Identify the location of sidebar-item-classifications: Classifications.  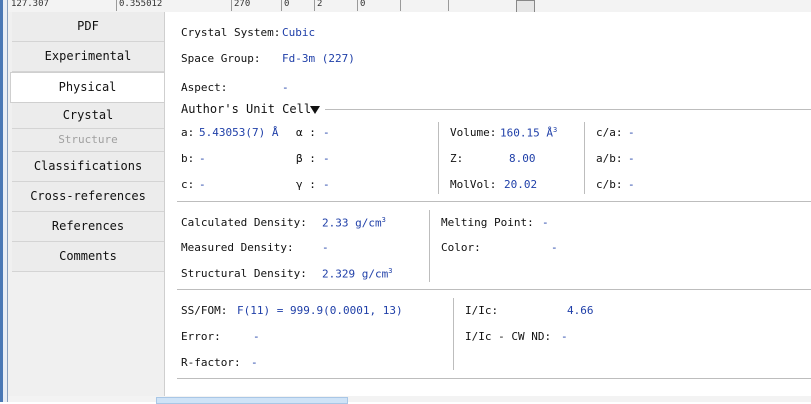
(88, 167).